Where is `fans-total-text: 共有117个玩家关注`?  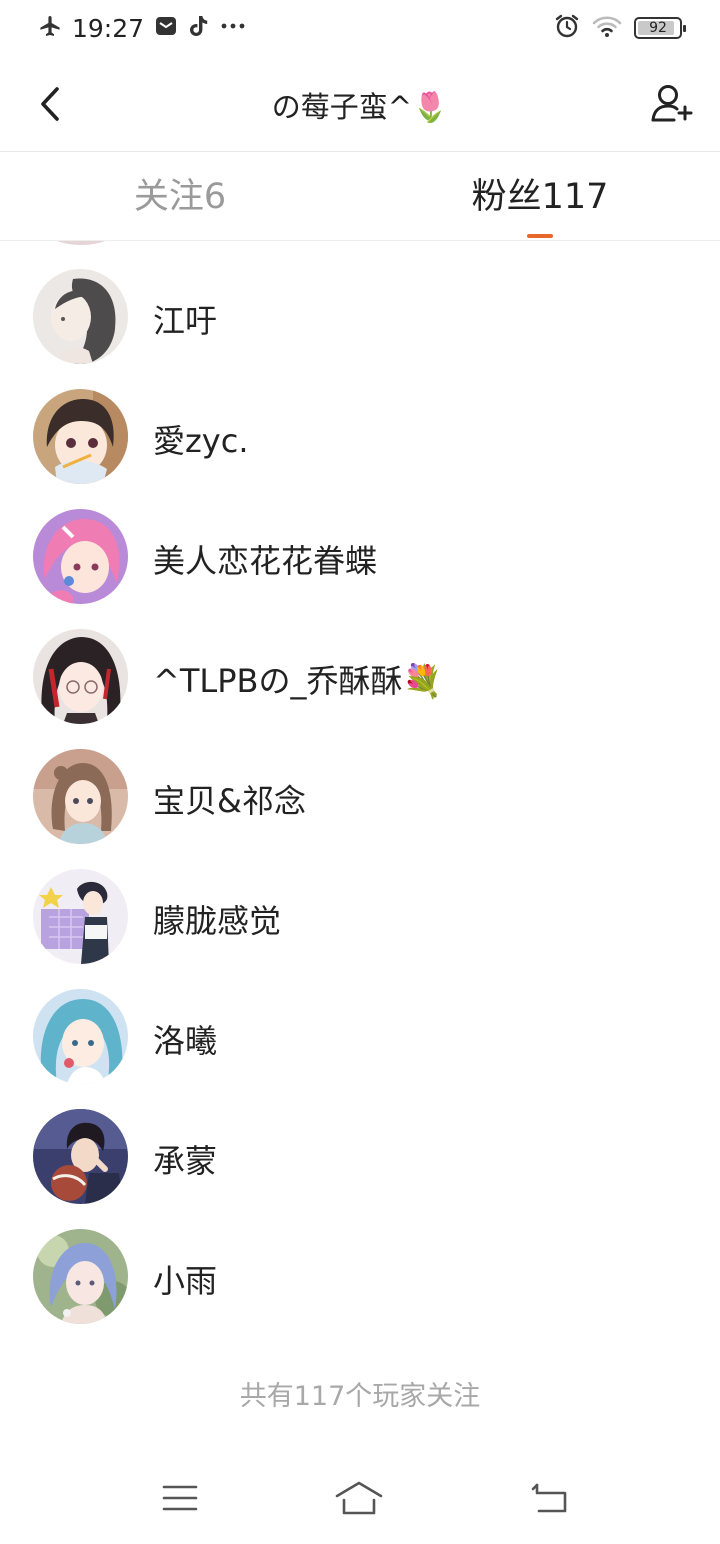
fans-total-text: 共有117个玩家关注 is located at coordinates (360, 1396).